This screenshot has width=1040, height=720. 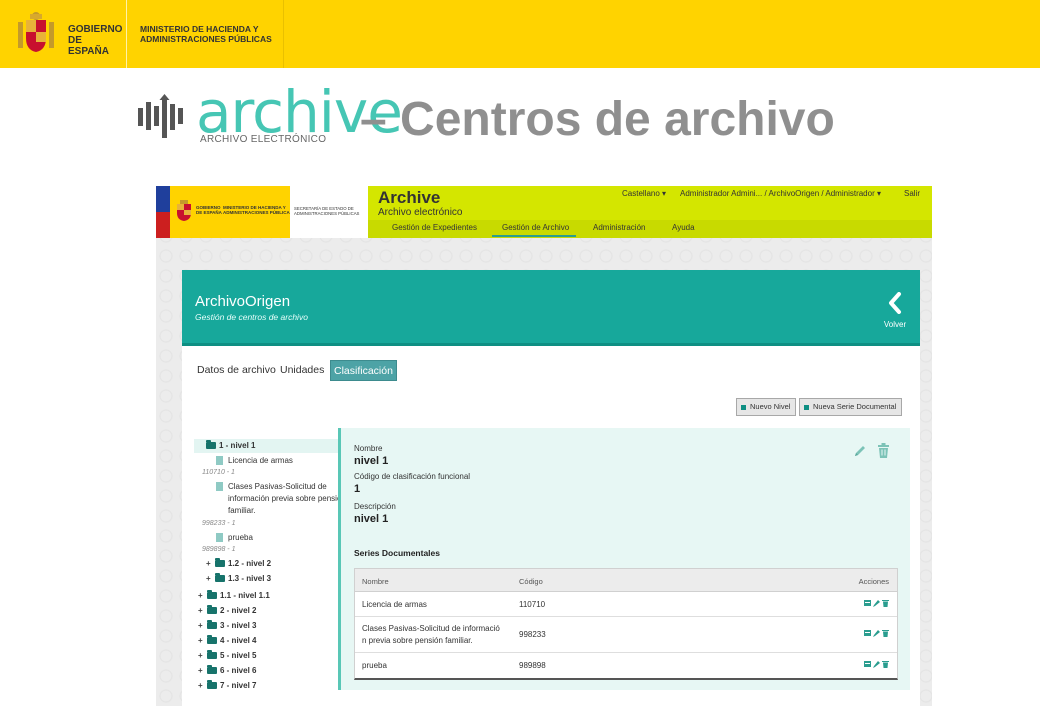 What do you see at coordinates (895, 303) in the screenshot?
I see `chevron-left-icon` at bounding box center [895, 303].